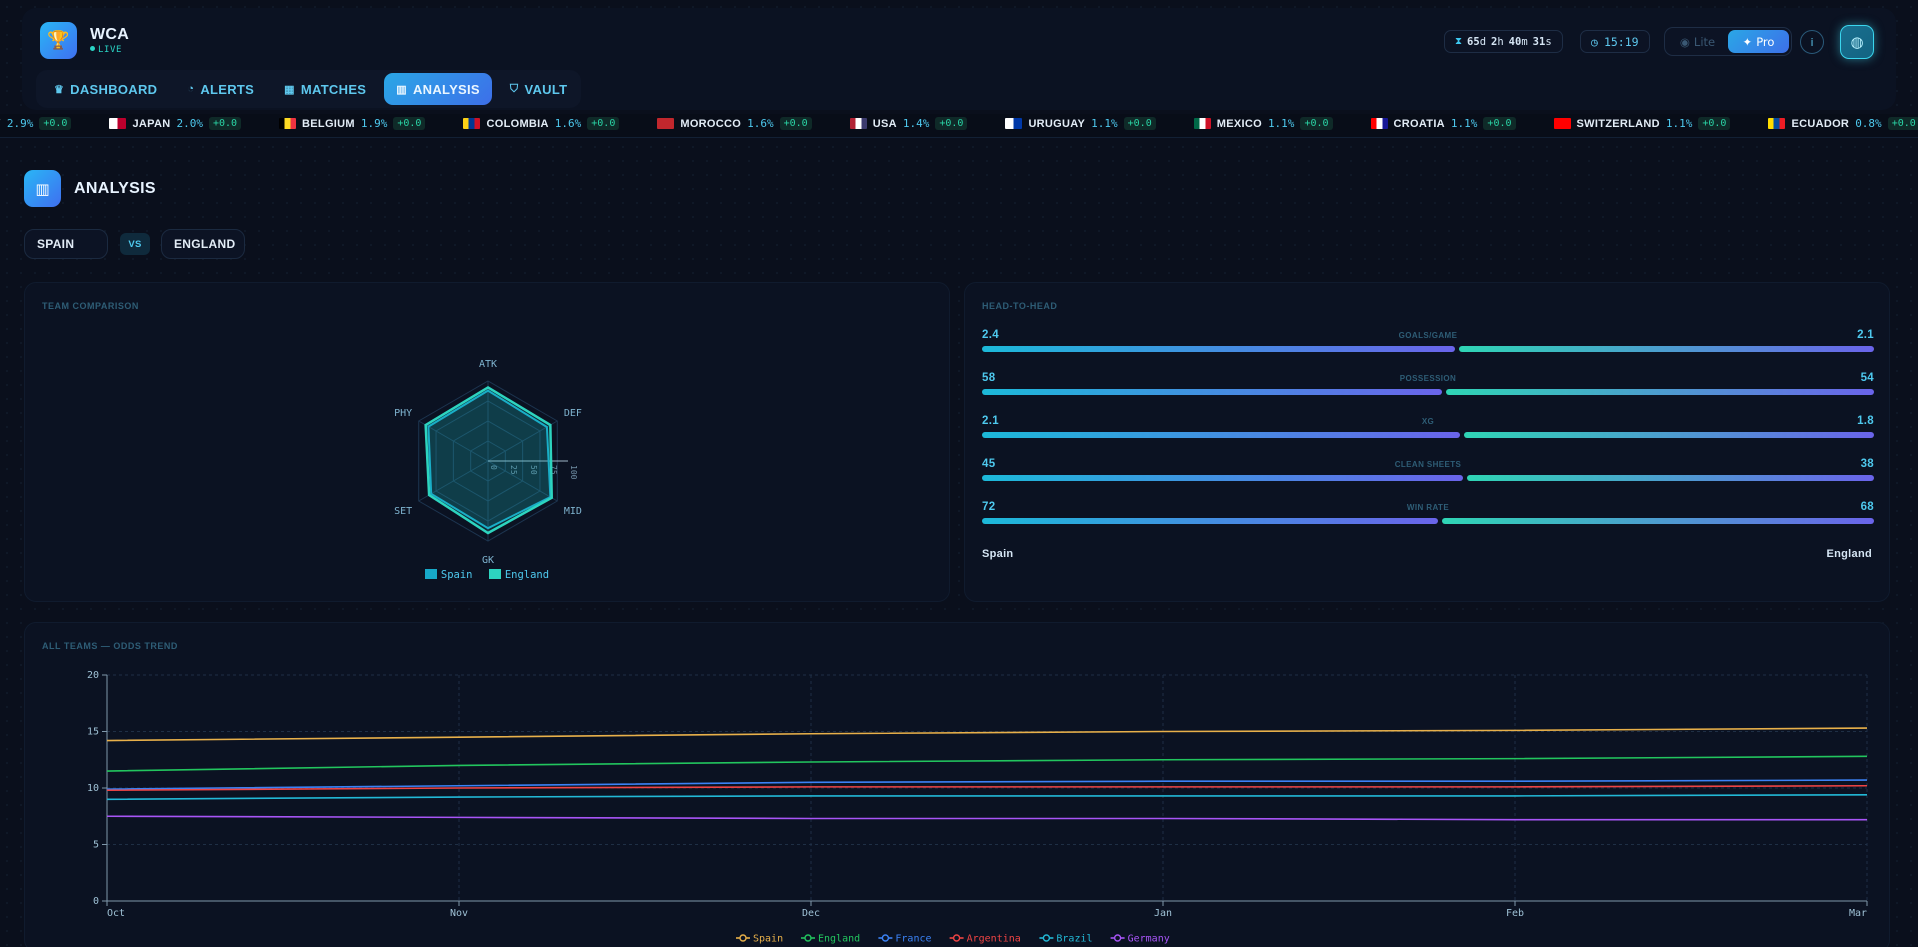 The image size is (1918, 947). I want to click on bar-chart-icon: ▥, so click(42, 188).